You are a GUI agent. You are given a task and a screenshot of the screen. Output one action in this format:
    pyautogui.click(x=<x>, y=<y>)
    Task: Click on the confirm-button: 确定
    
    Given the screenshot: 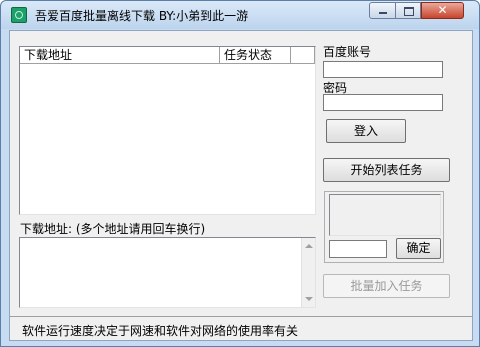 What is the action you would take?
    pyautogui.click(x=418, y=248)
    